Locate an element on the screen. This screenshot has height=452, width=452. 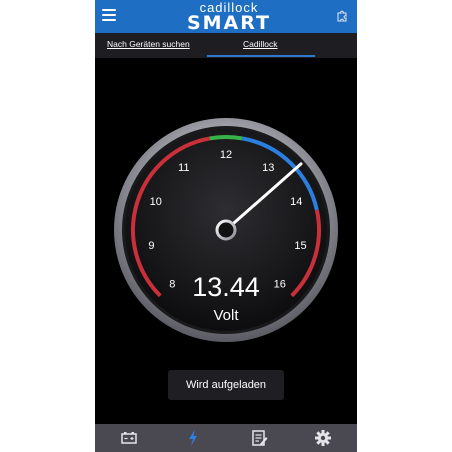
tick-label-10: 10 is located at coordinates (156, 202).